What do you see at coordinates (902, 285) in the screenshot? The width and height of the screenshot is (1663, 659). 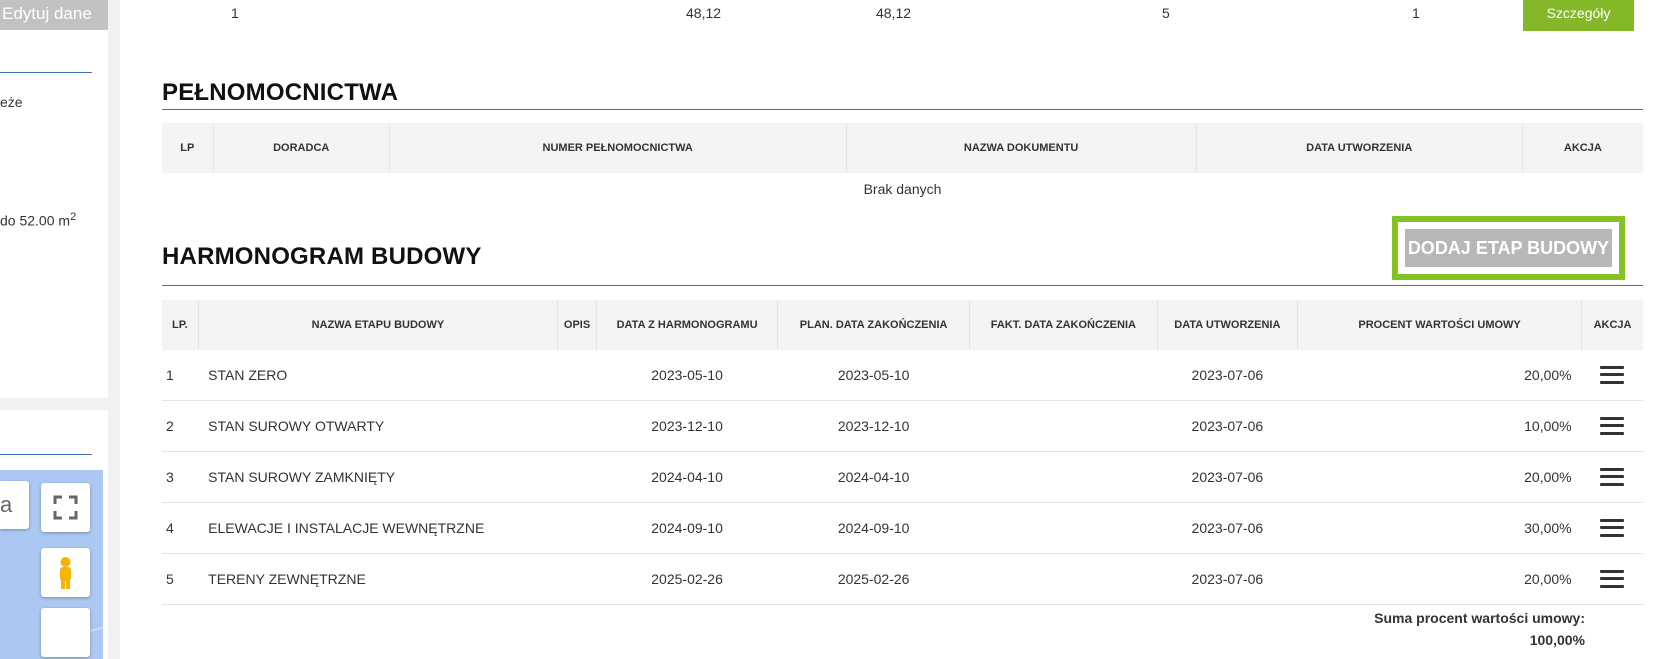 I see `section-divider` at bounding box center [902, 285].